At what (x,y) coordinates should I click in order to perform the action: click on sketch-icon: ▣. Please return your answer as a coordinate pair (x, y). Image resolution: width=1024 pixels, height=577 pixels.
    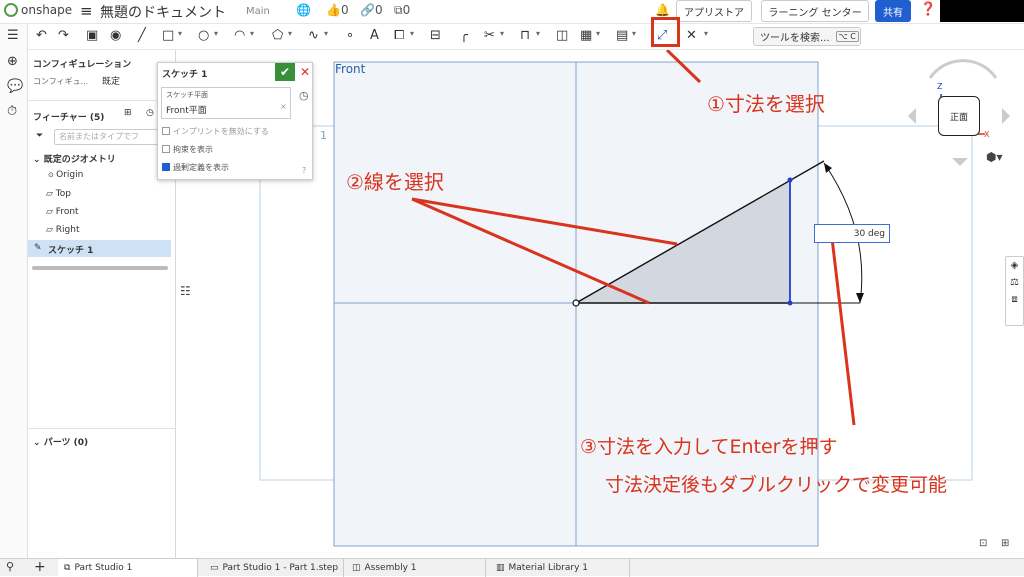
    Looking at the image, I should click on (92, 36).